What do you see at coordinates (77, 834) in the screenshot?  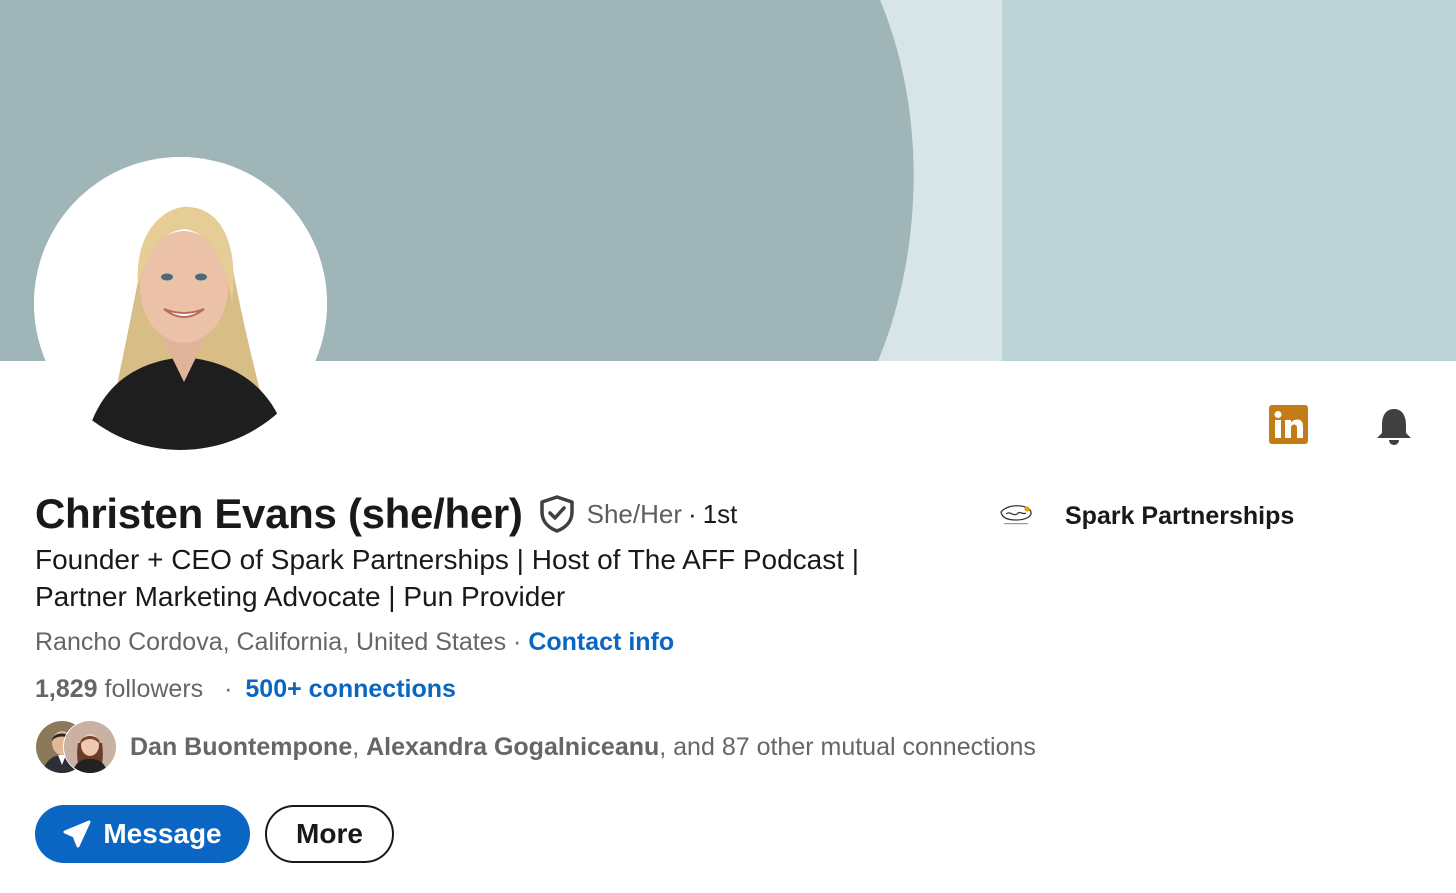 I see `send-icon` at bounding box center [77, 834].